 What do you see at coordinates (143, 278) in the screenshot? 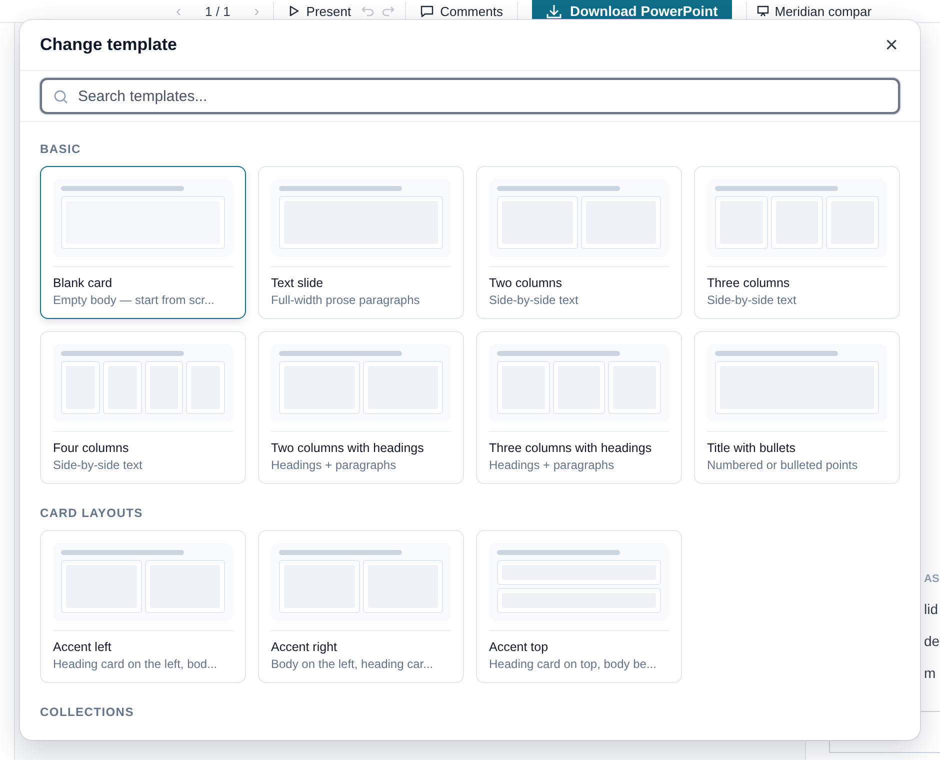
I see `card-title: Blank card` at bounding box center [143, 278].